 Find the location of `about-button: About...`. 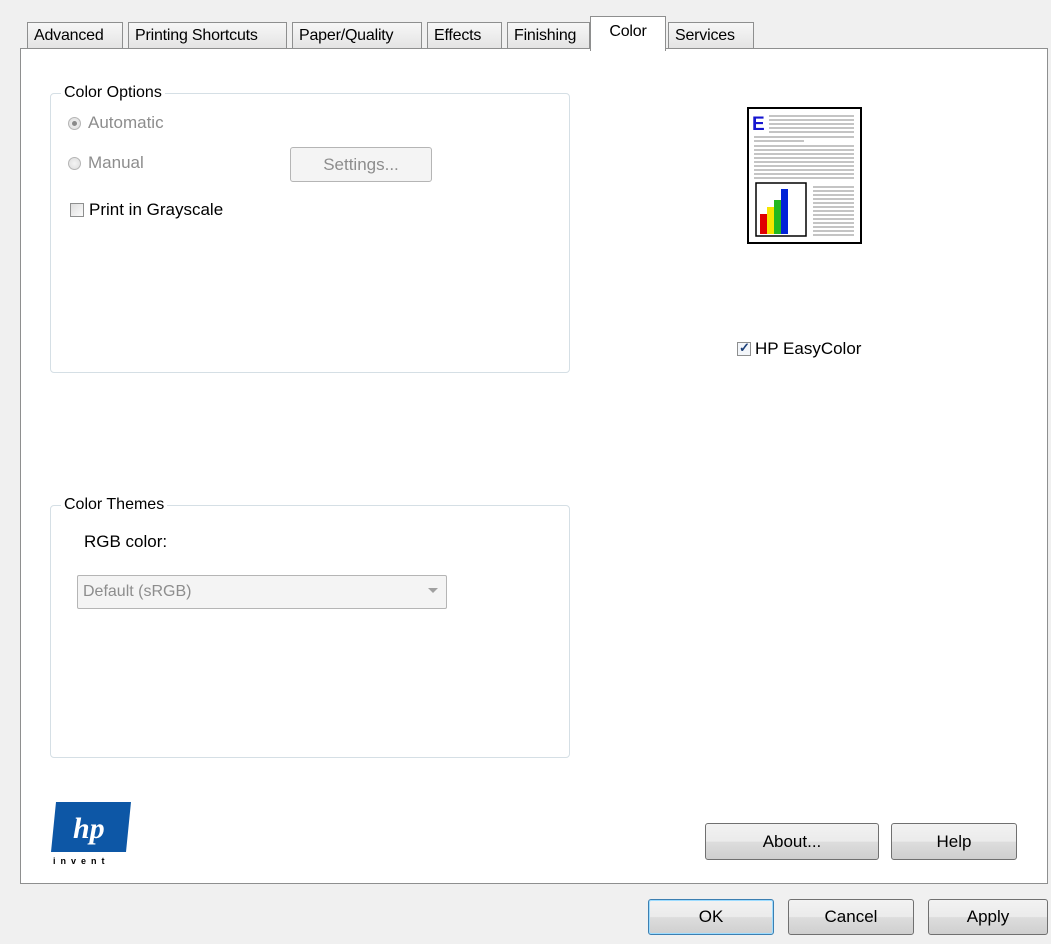

about-button: About... is located at coordinates (792, 841).